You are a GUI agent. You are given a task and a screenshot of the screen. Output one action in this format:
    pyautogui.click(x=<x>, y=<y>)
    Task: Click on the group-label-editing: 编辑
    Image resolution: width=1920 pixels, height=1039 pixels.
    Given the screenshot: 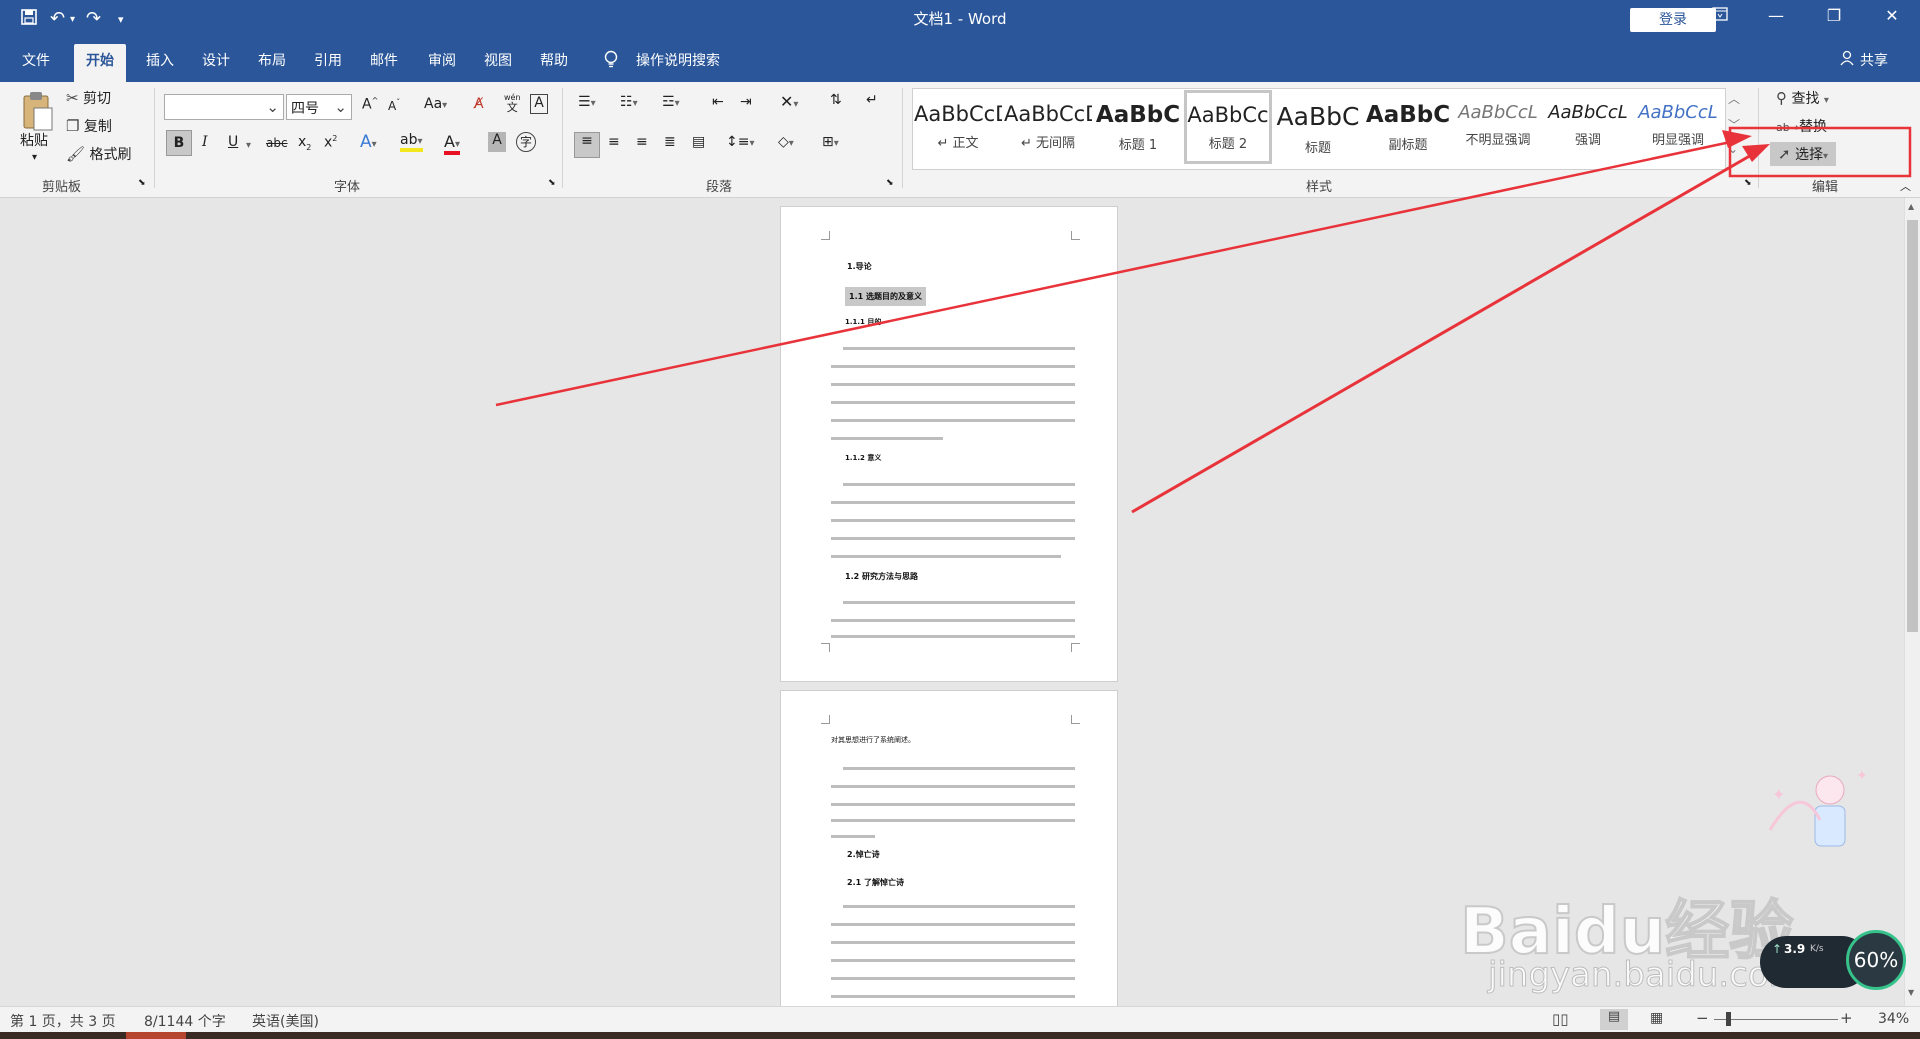 What is the action you would take?
    pyautogui.click(x=1825, y=187)
    